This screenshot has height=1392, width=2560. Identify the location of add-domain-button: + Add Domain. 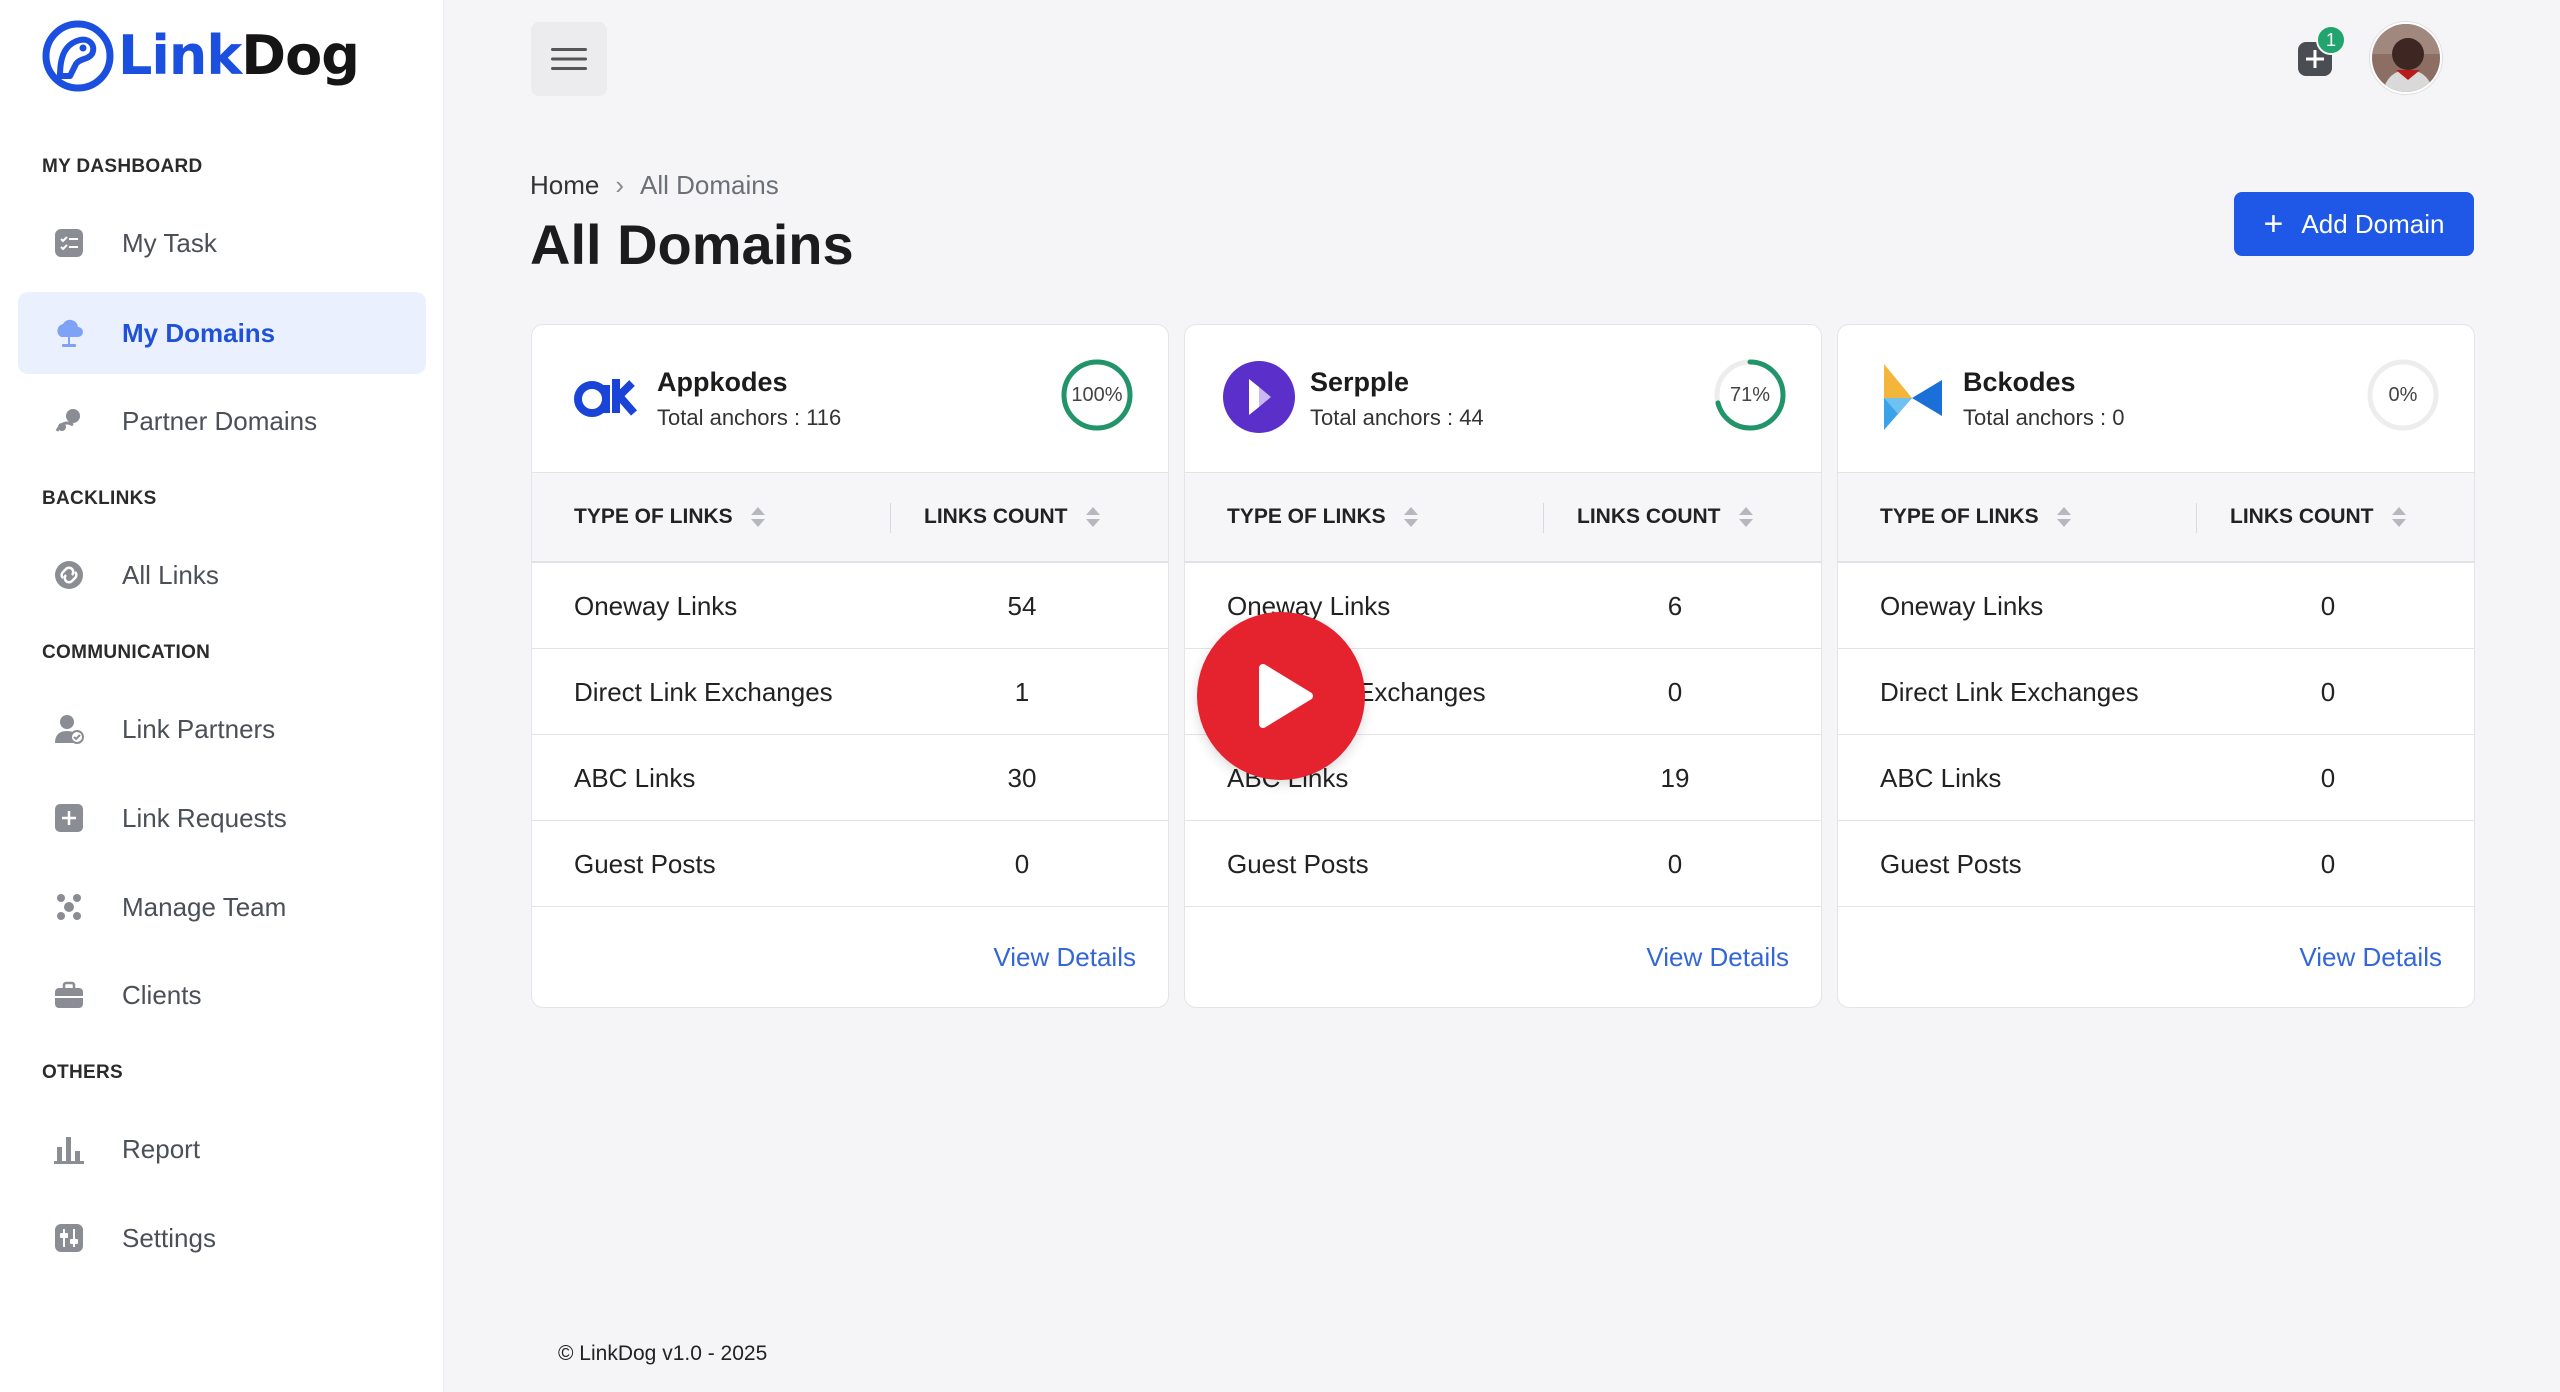
(2354, 224).